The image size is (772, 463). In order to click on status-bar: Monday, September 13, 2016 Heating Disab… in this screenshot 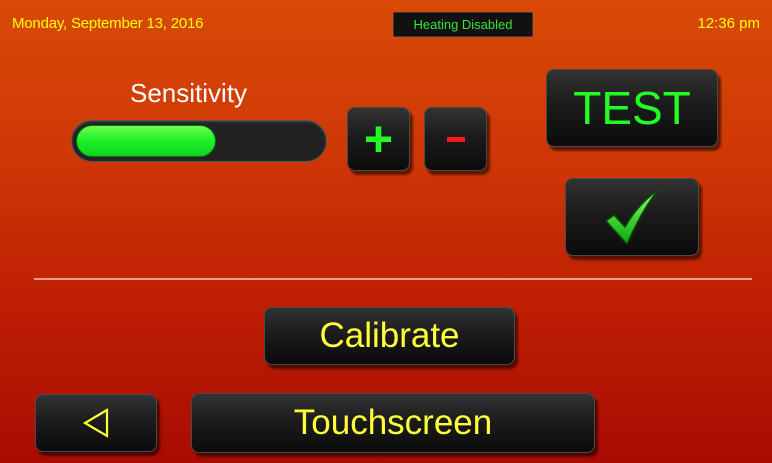, I will do `click(386, 19)`.